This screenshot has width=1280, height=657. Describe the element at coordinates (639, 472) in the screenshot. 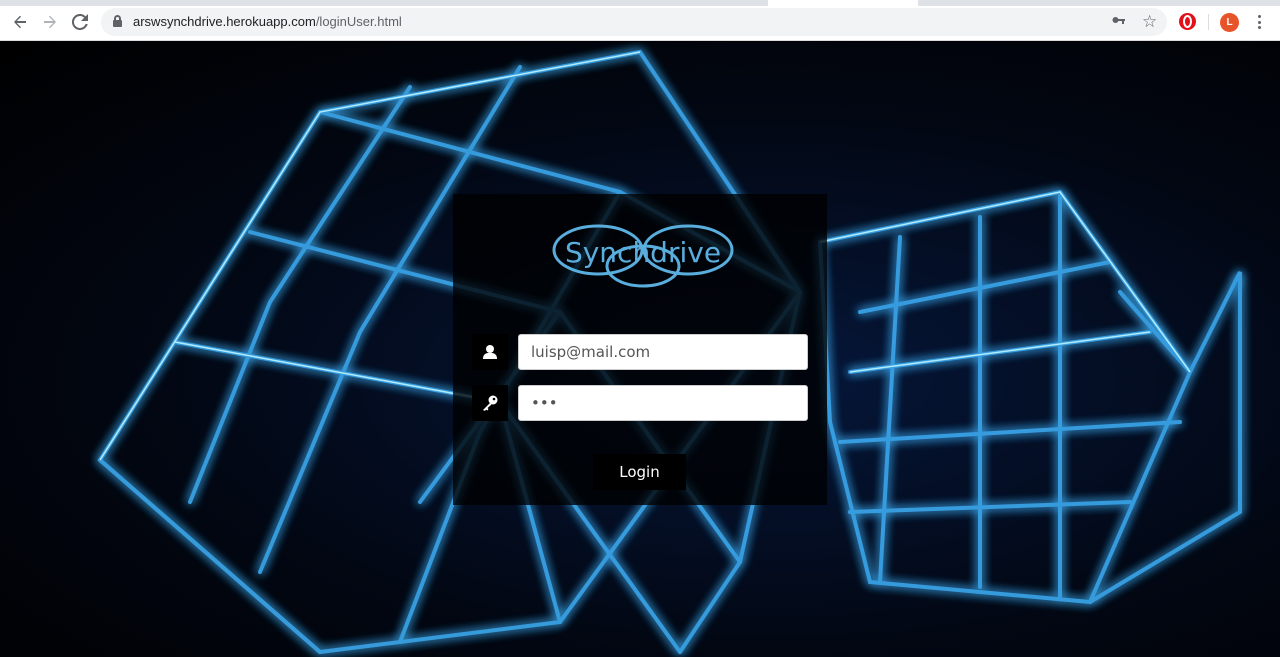

I see `login-button: Login` at that location.